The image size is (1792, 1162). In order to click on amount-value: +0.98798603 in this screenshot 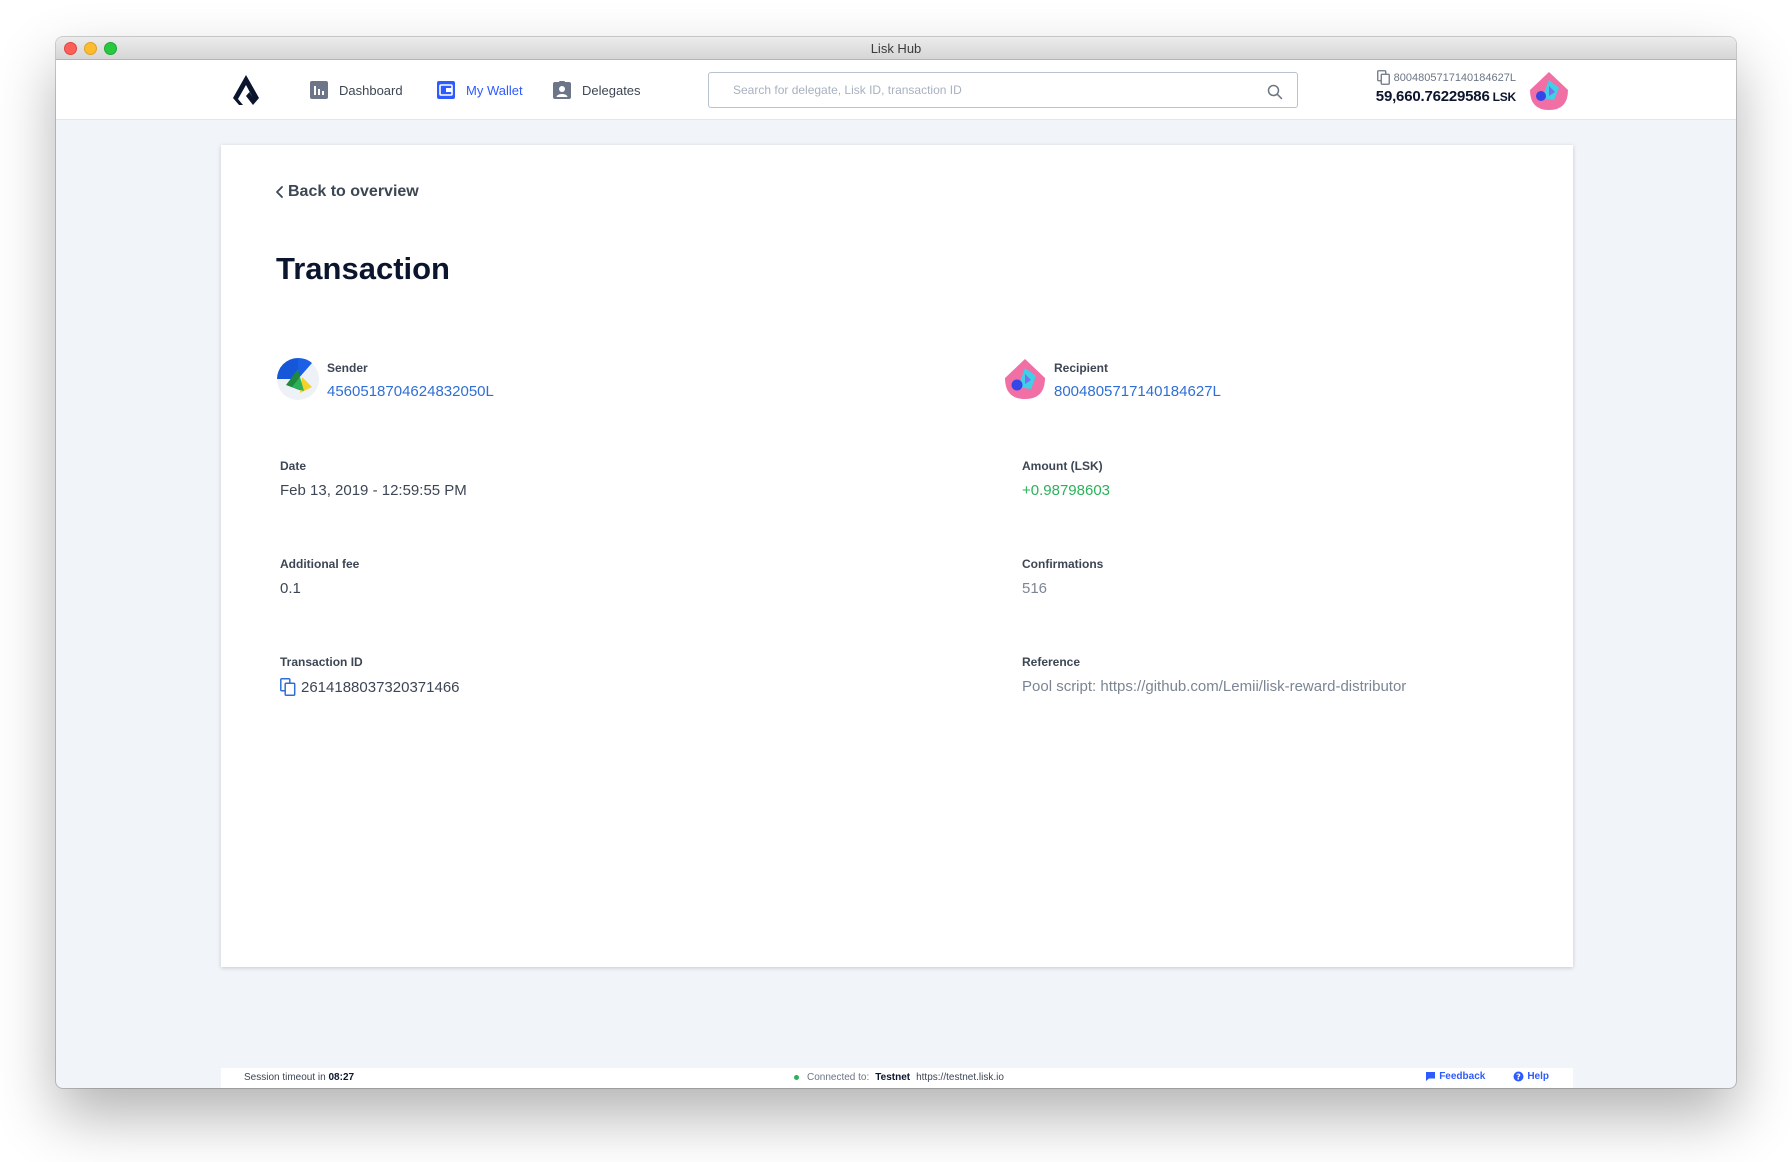, I will do `click(1066, 490)`.